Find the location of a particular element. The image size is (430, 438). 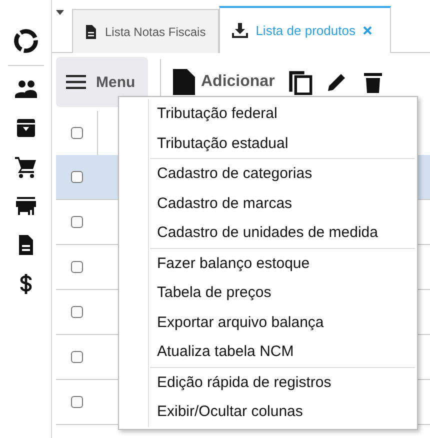

tab-label: Lista Notas Fiscais is located at coordinates (155, 31).